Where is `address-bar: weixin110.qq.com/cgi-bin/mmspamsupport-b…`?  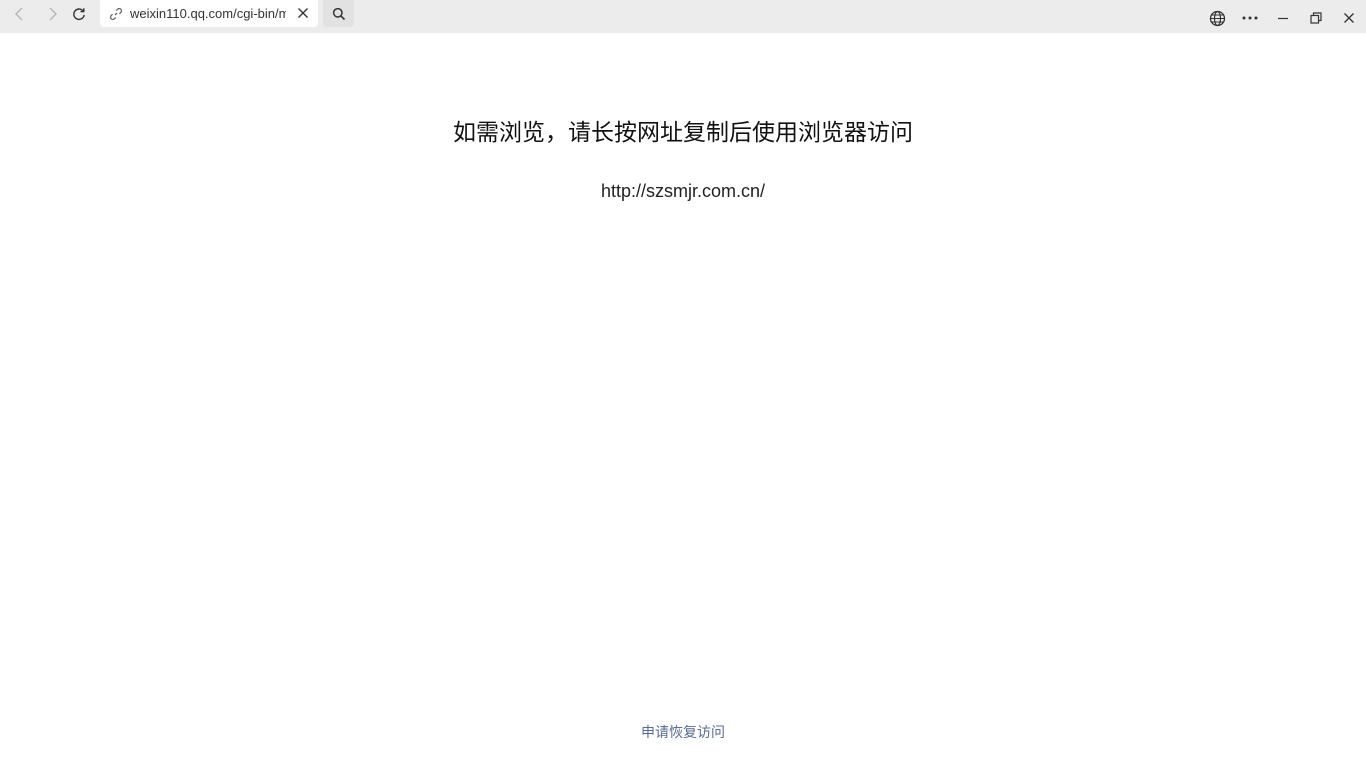
address-bar: weixin110.qq.com/cgi-bin/mmspamsupport-b… is located at coordinates (209, 13).